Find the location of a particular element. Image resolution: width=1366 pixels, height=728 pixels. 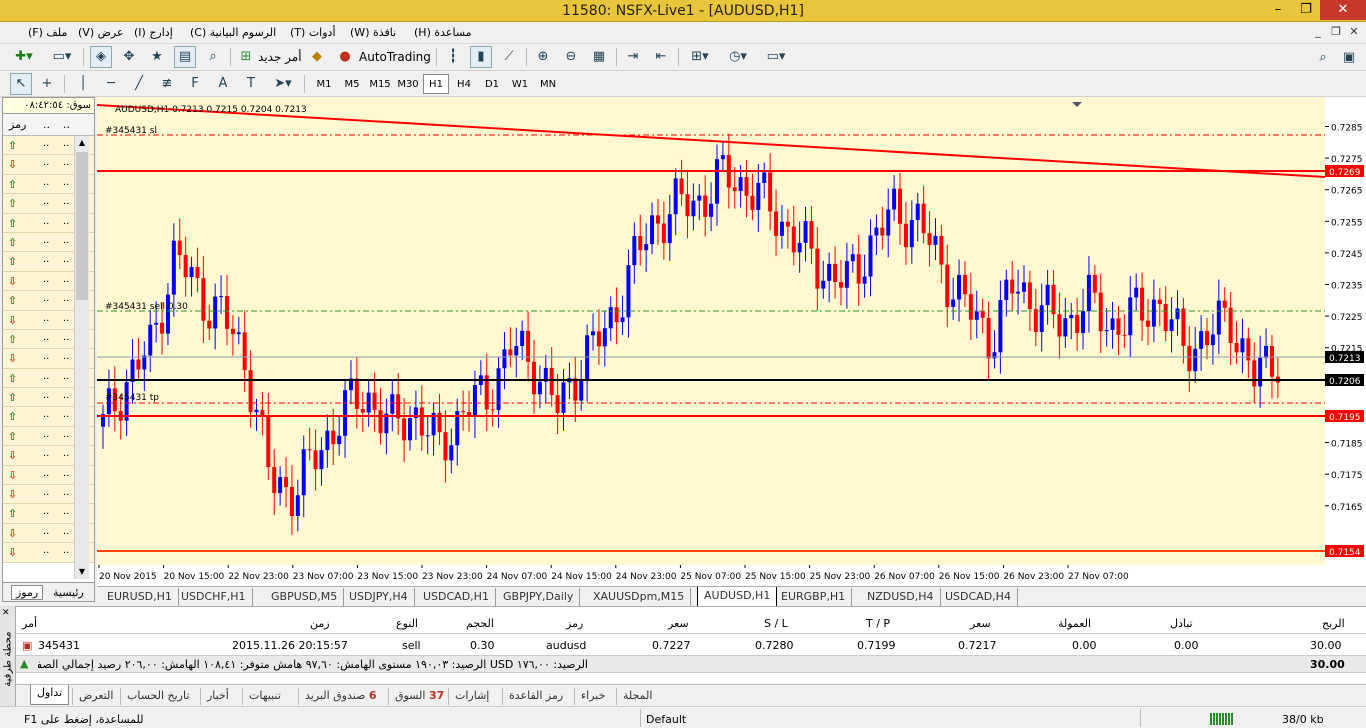

market-watch-scrollbar: ▲ ▼ is located at coordinates (81, 357).